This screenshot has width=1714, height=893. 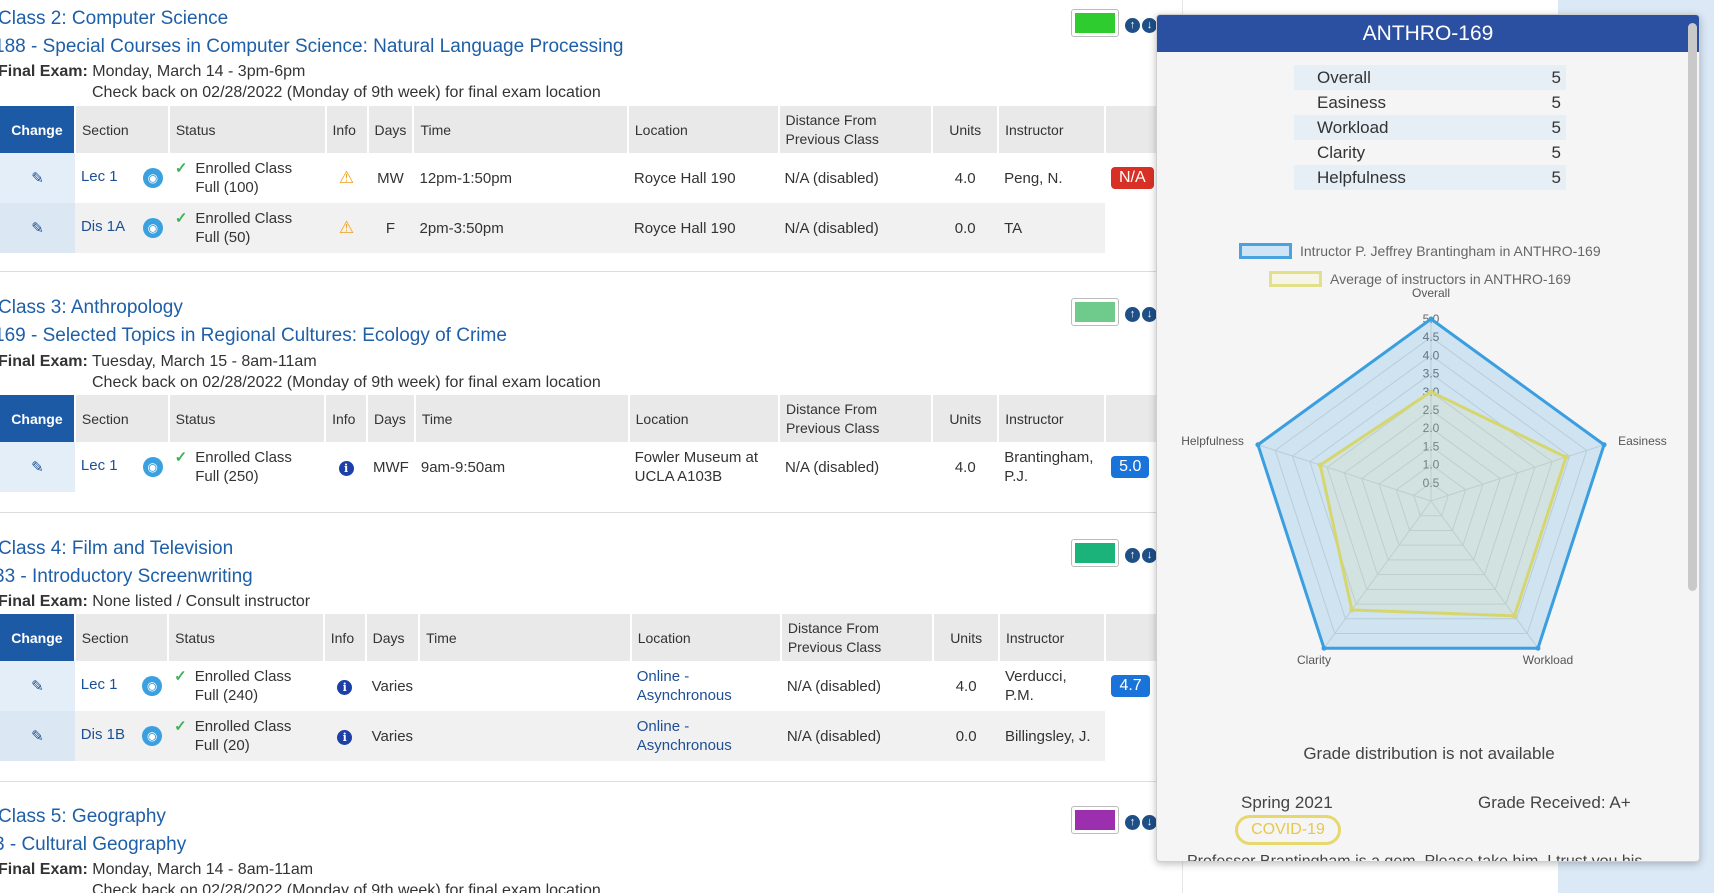 I want to click on class-title: Class 3: Anthropology, so click(x=91, y=308).